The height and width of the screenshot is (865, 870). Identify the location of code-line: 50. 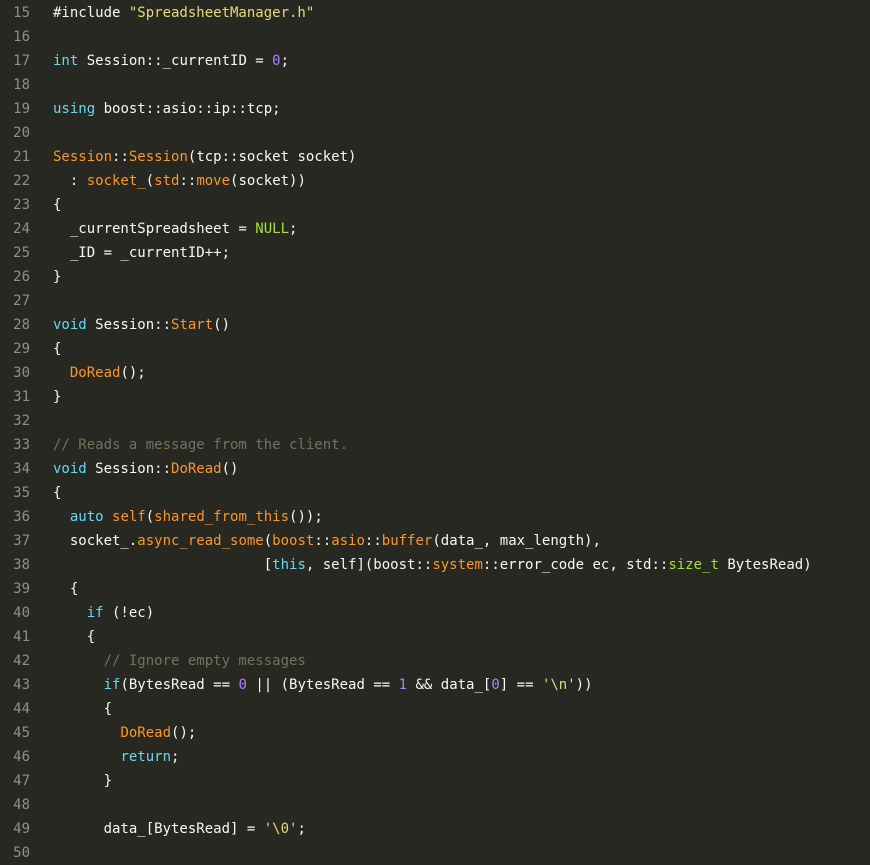
(435, 853).